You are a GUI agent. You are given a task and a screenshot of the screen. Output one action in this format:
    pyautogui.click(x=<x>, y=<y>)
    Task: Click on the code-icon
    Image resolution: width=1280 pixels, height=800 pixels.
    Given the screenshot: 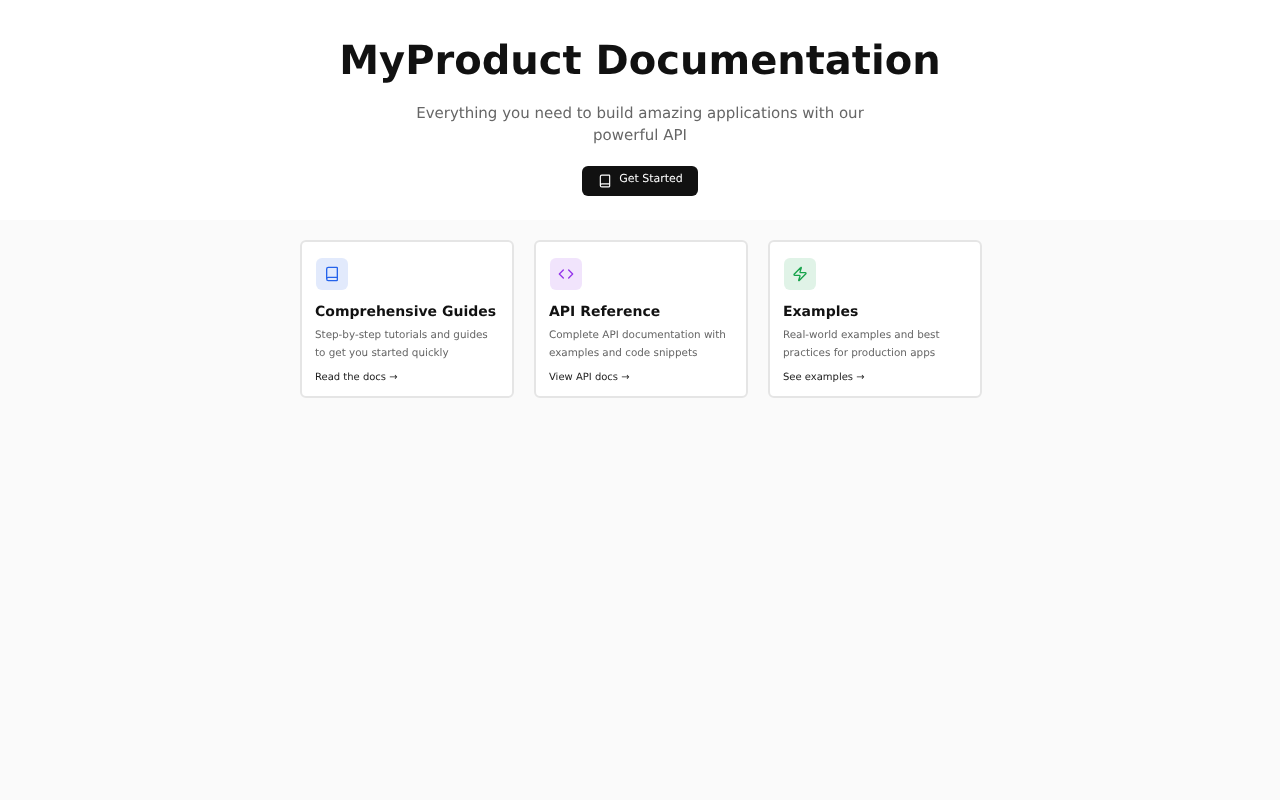 What is the action you would take?
    pyautogui.click(x=565, y=274)
    